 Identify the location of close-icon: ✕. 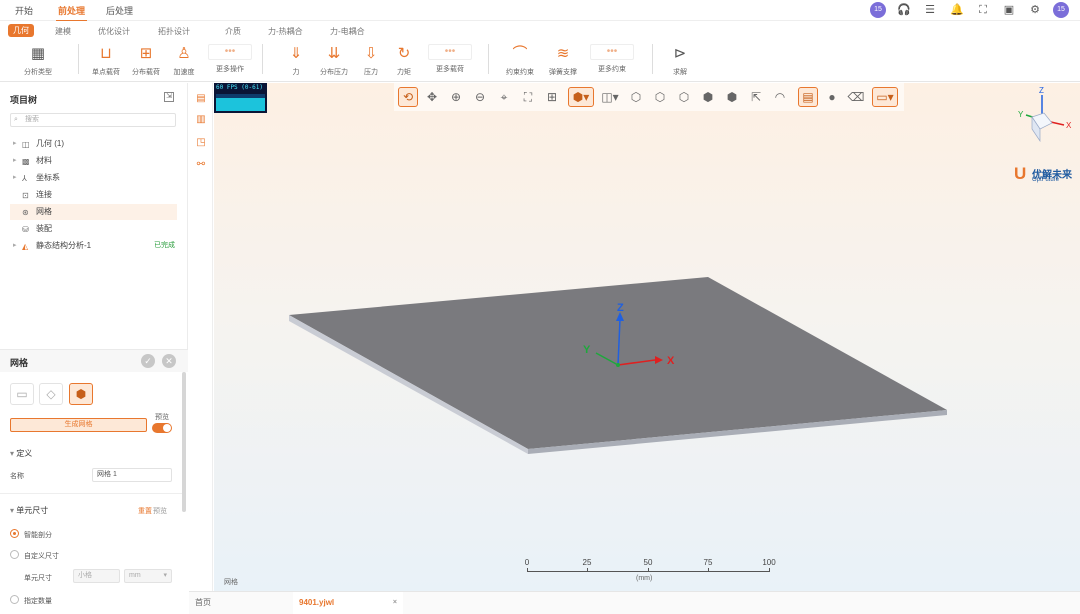
(169, 361).